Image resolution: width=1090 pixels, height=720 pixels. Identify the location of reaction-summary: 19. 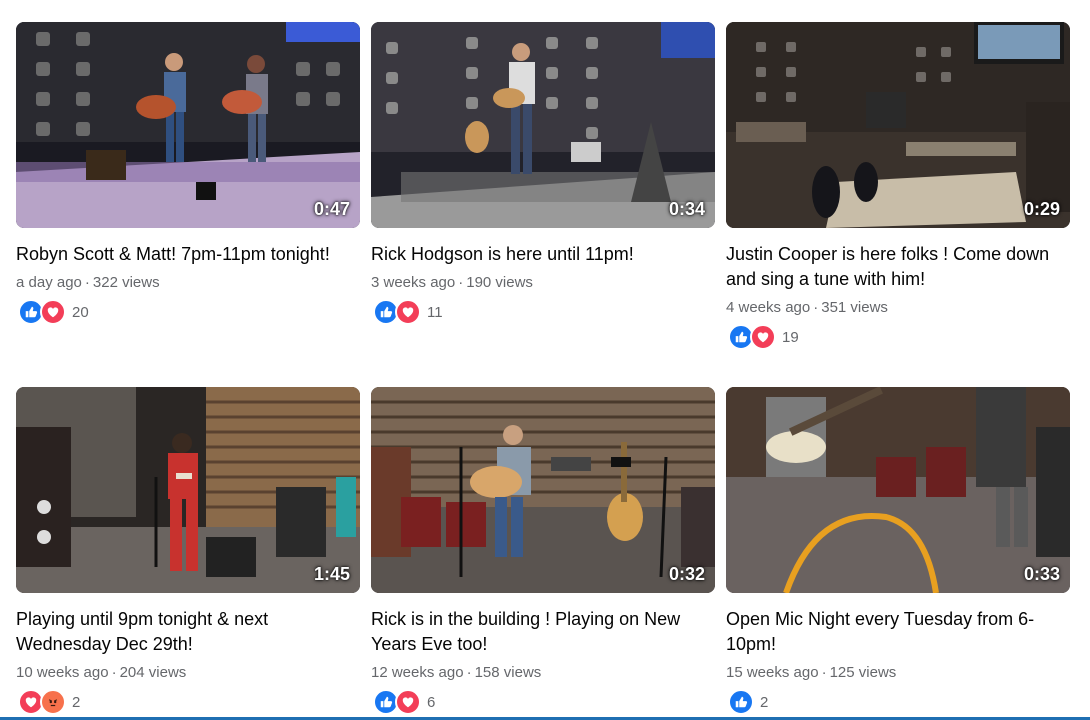
(763, 337).